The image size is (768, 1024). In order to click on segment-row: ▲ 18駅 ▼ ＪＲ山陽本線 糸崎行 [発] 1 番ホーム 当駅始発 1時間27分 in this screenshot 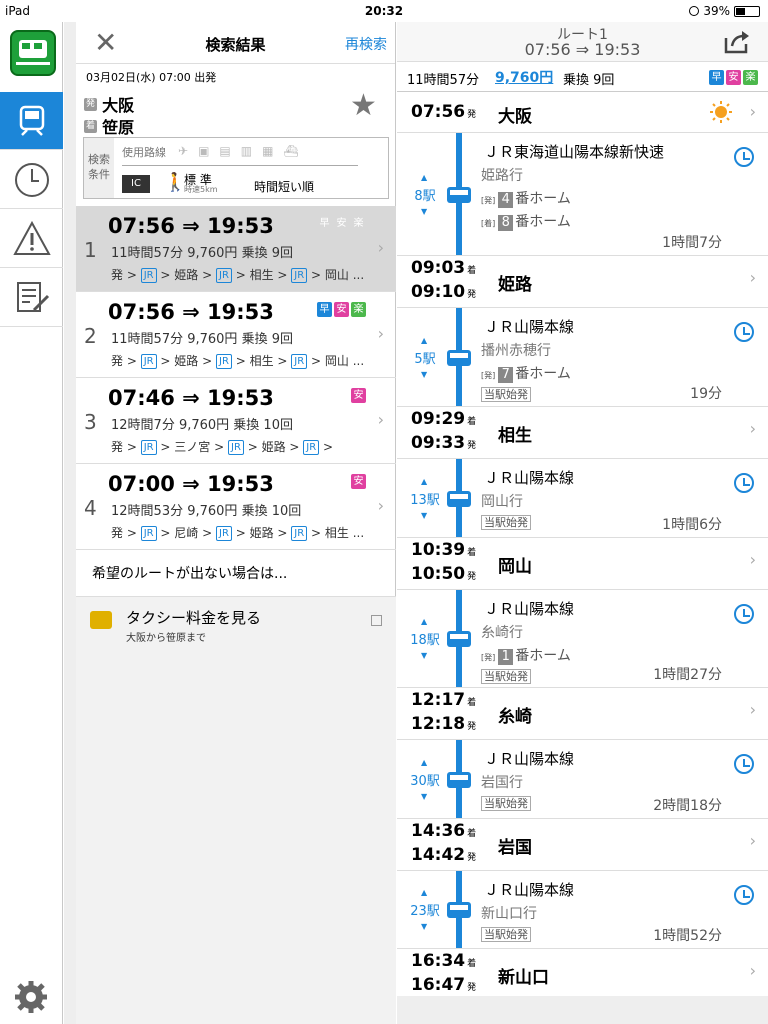, I will do `click(582, 639)`.